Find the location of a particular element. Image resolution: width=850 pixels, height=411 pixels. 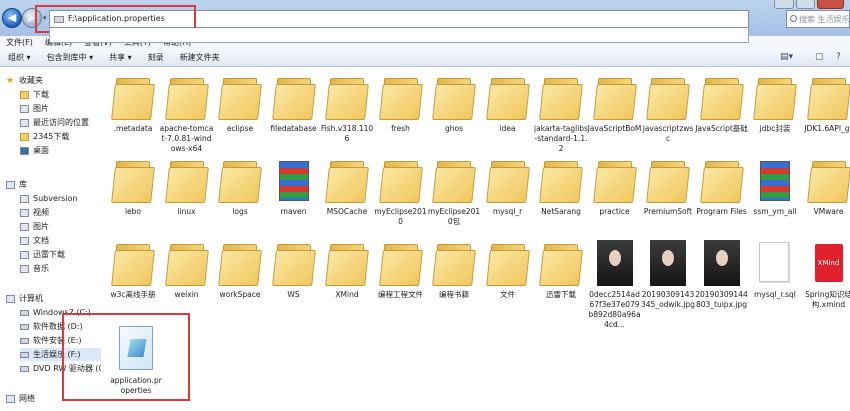

file-label: maven is located at coordinates (293, 211).